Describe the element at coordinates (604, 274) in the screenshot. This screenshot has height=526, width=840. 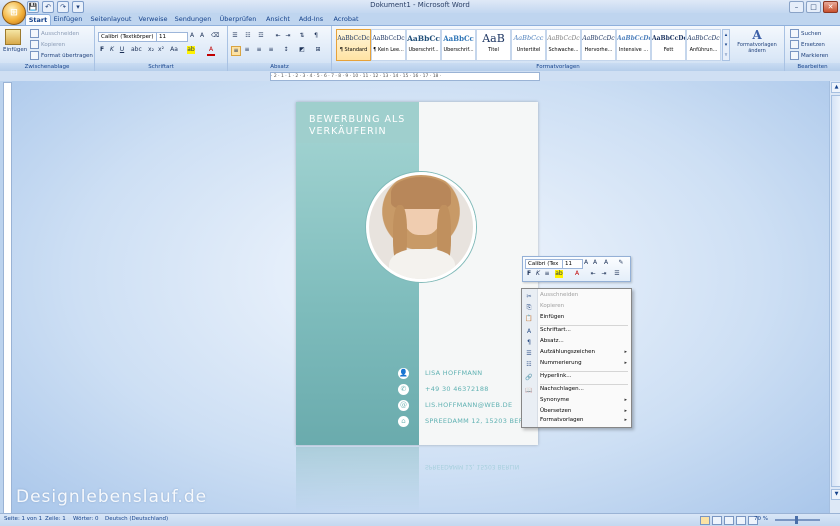
I see `mini-increase-indent-icon: ⇥` at that location.